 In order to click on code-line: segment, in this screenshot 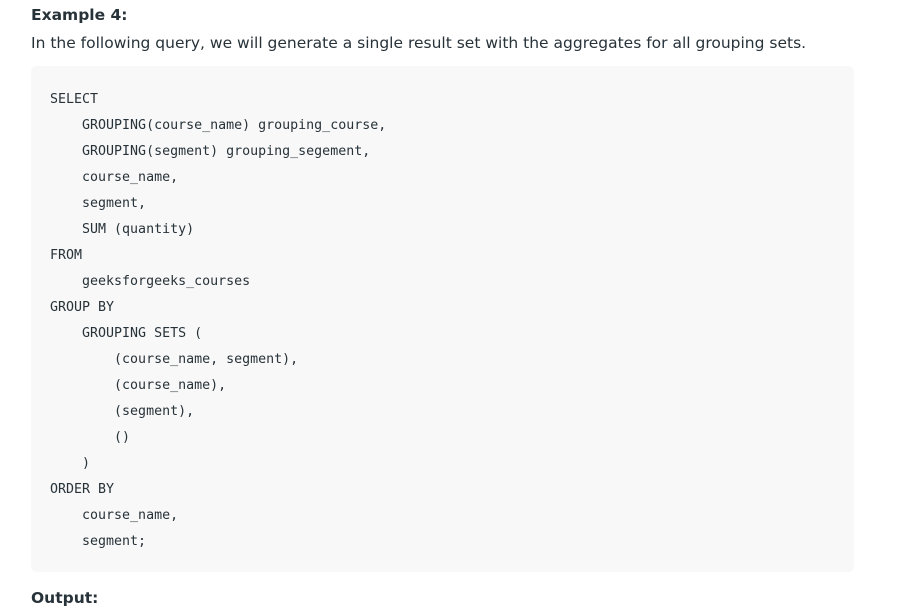, I will do `click(98, 203)`.